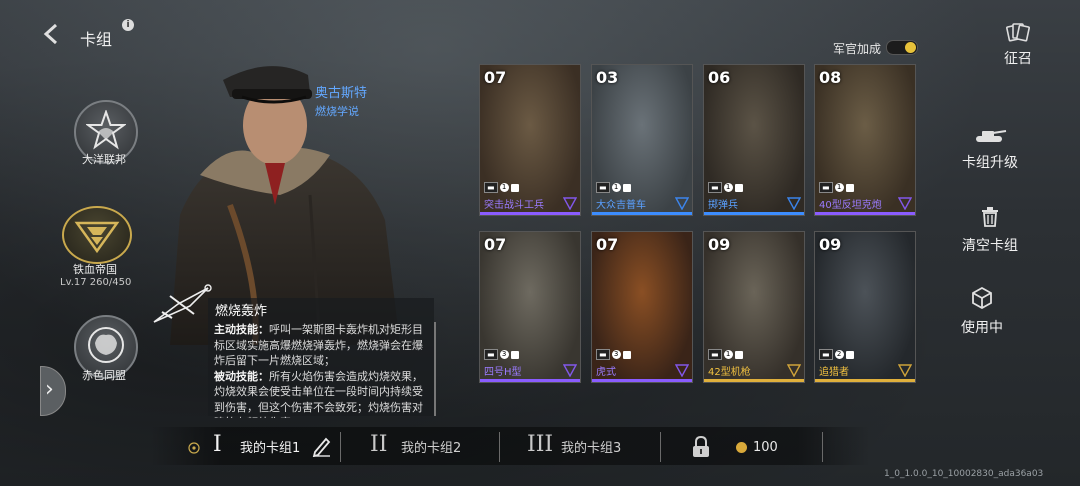 Image resolution: width=1080 pixels, height=486 pixels. I want to click on deck-1-numeral: I, so click(217, 444).